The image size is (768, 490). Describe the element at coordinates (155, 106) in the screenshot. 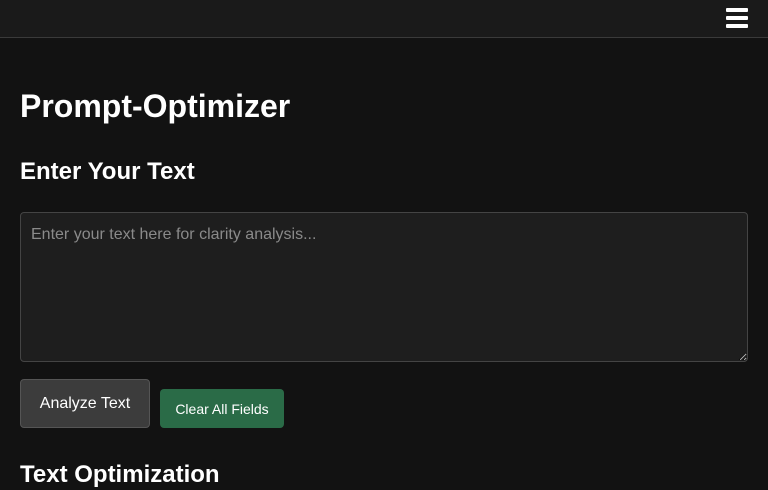

I see `page-title: Prompt-Optimizer` at that location.